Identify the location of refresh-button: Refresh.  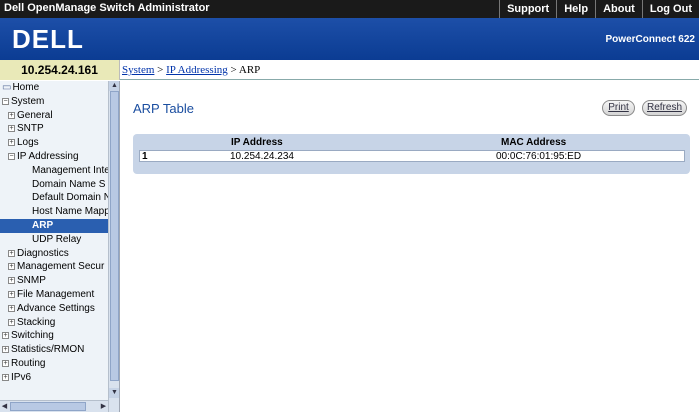
(664, 108).